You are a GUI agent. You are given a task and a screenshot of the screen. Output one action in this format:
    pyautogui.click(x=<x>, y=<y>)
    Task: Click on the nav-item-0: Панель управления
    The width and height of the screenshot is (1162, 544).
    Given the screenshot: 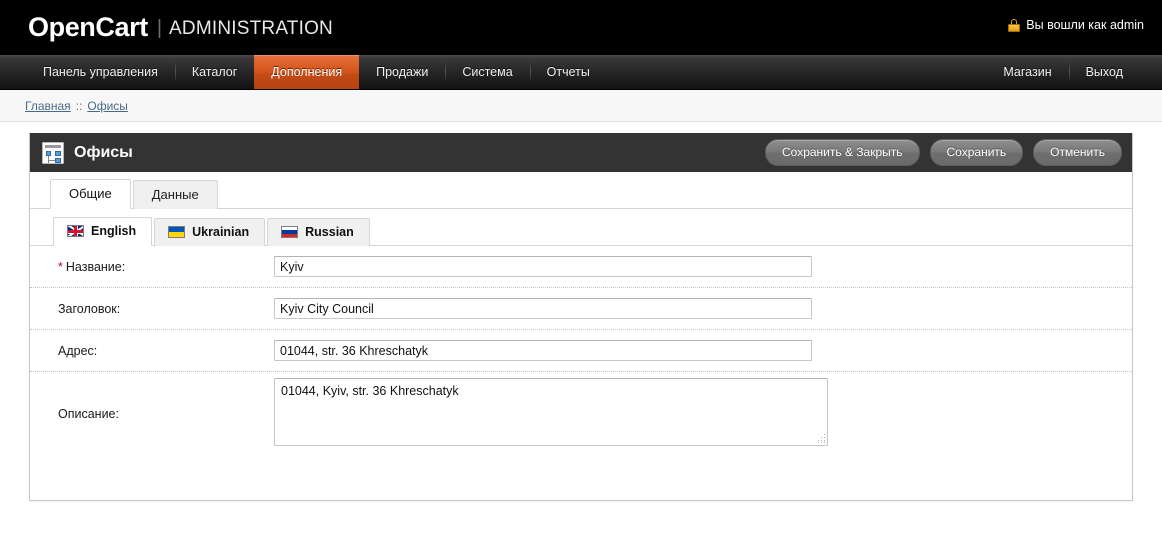 What is the action you would take?
    pyautogui.click(x=100, y=72)
    